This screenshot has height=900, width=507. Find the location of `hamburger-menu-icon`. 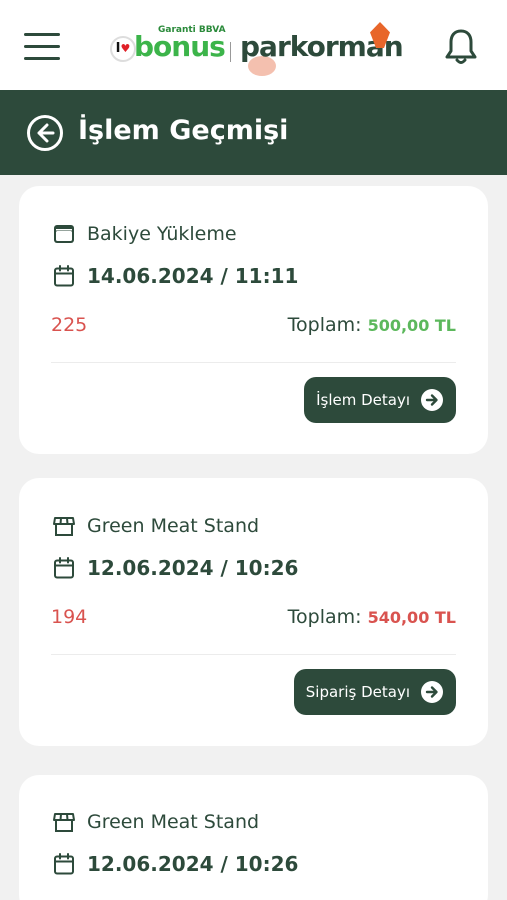

hamburger-menu-icon is located at coordinates (42, 46).